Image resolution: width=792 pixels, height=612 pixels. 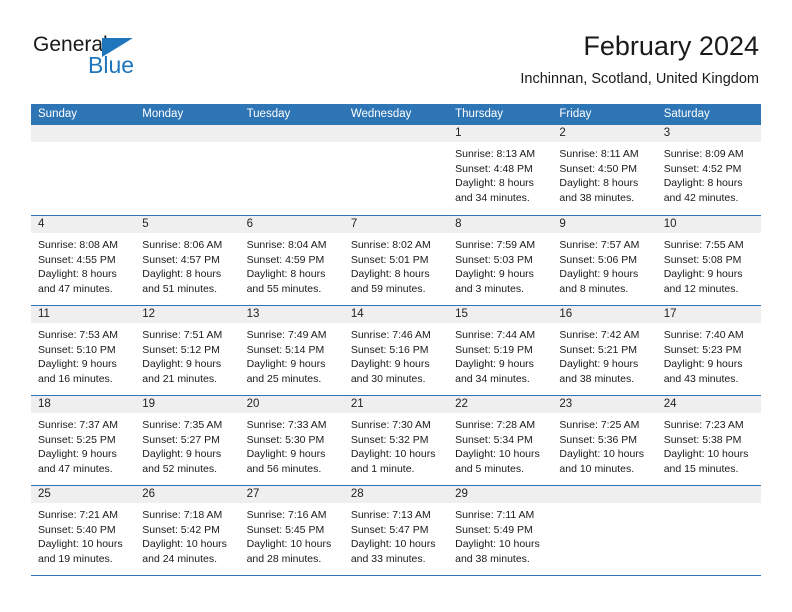 I want to click on sunrise-text: Sunrise: 7:33 AM, so click(x=286, y=425).